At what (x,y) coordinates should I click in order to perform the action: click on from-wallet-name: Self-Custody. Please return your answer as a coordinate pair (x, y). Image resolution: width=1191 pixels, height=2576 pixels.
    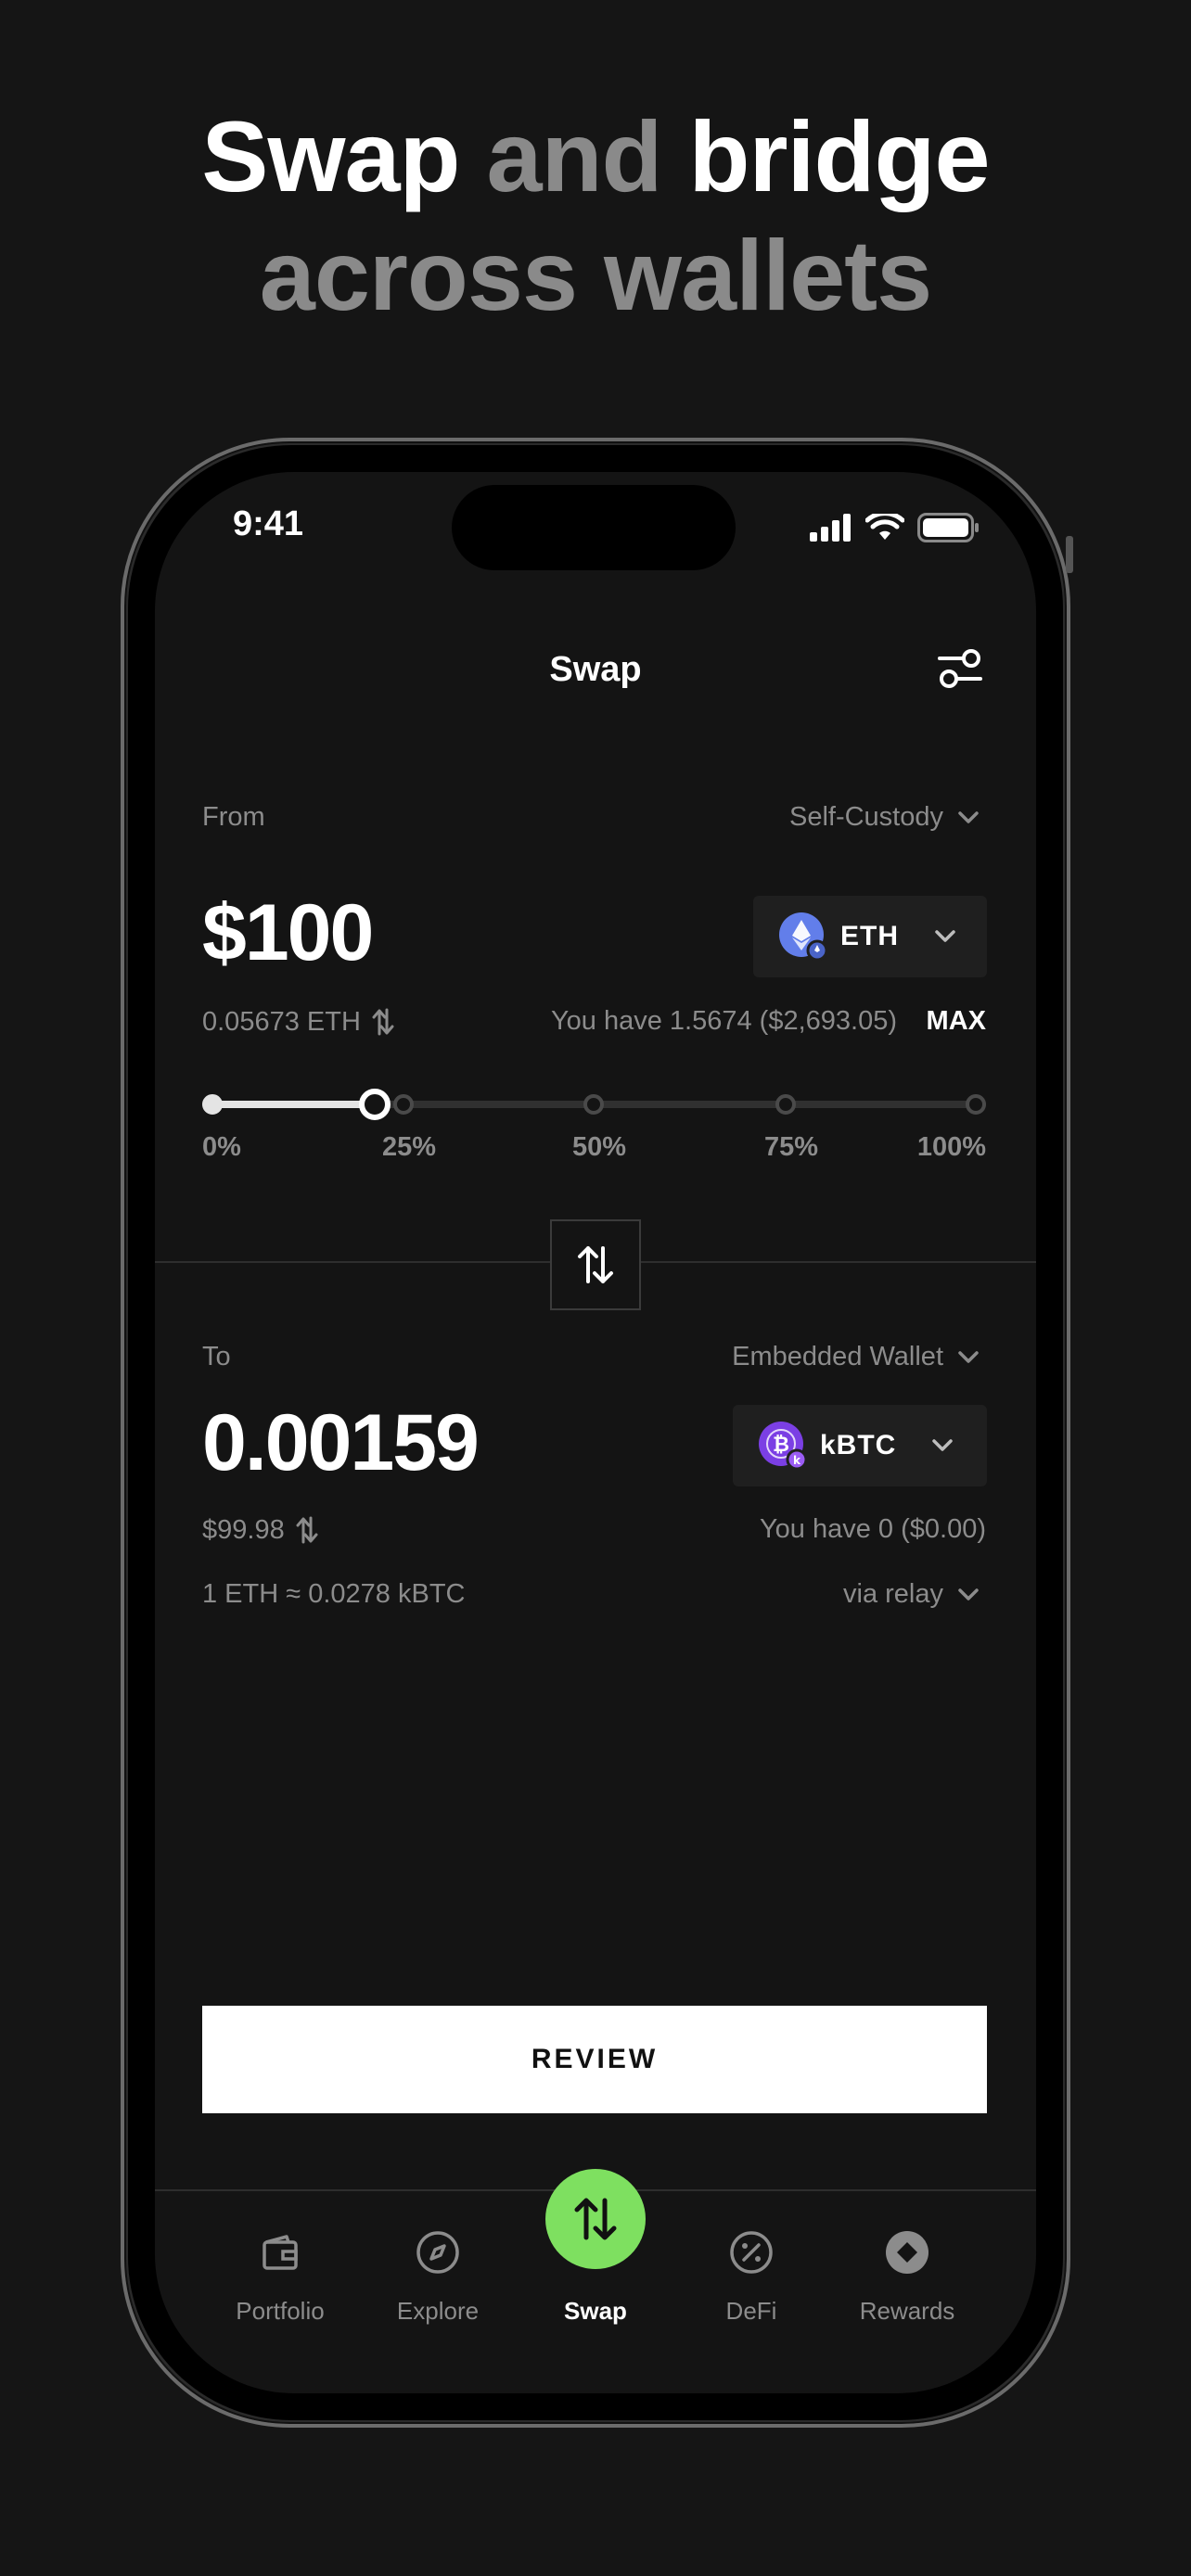
    Looking at the image, I should click on (866, 817).